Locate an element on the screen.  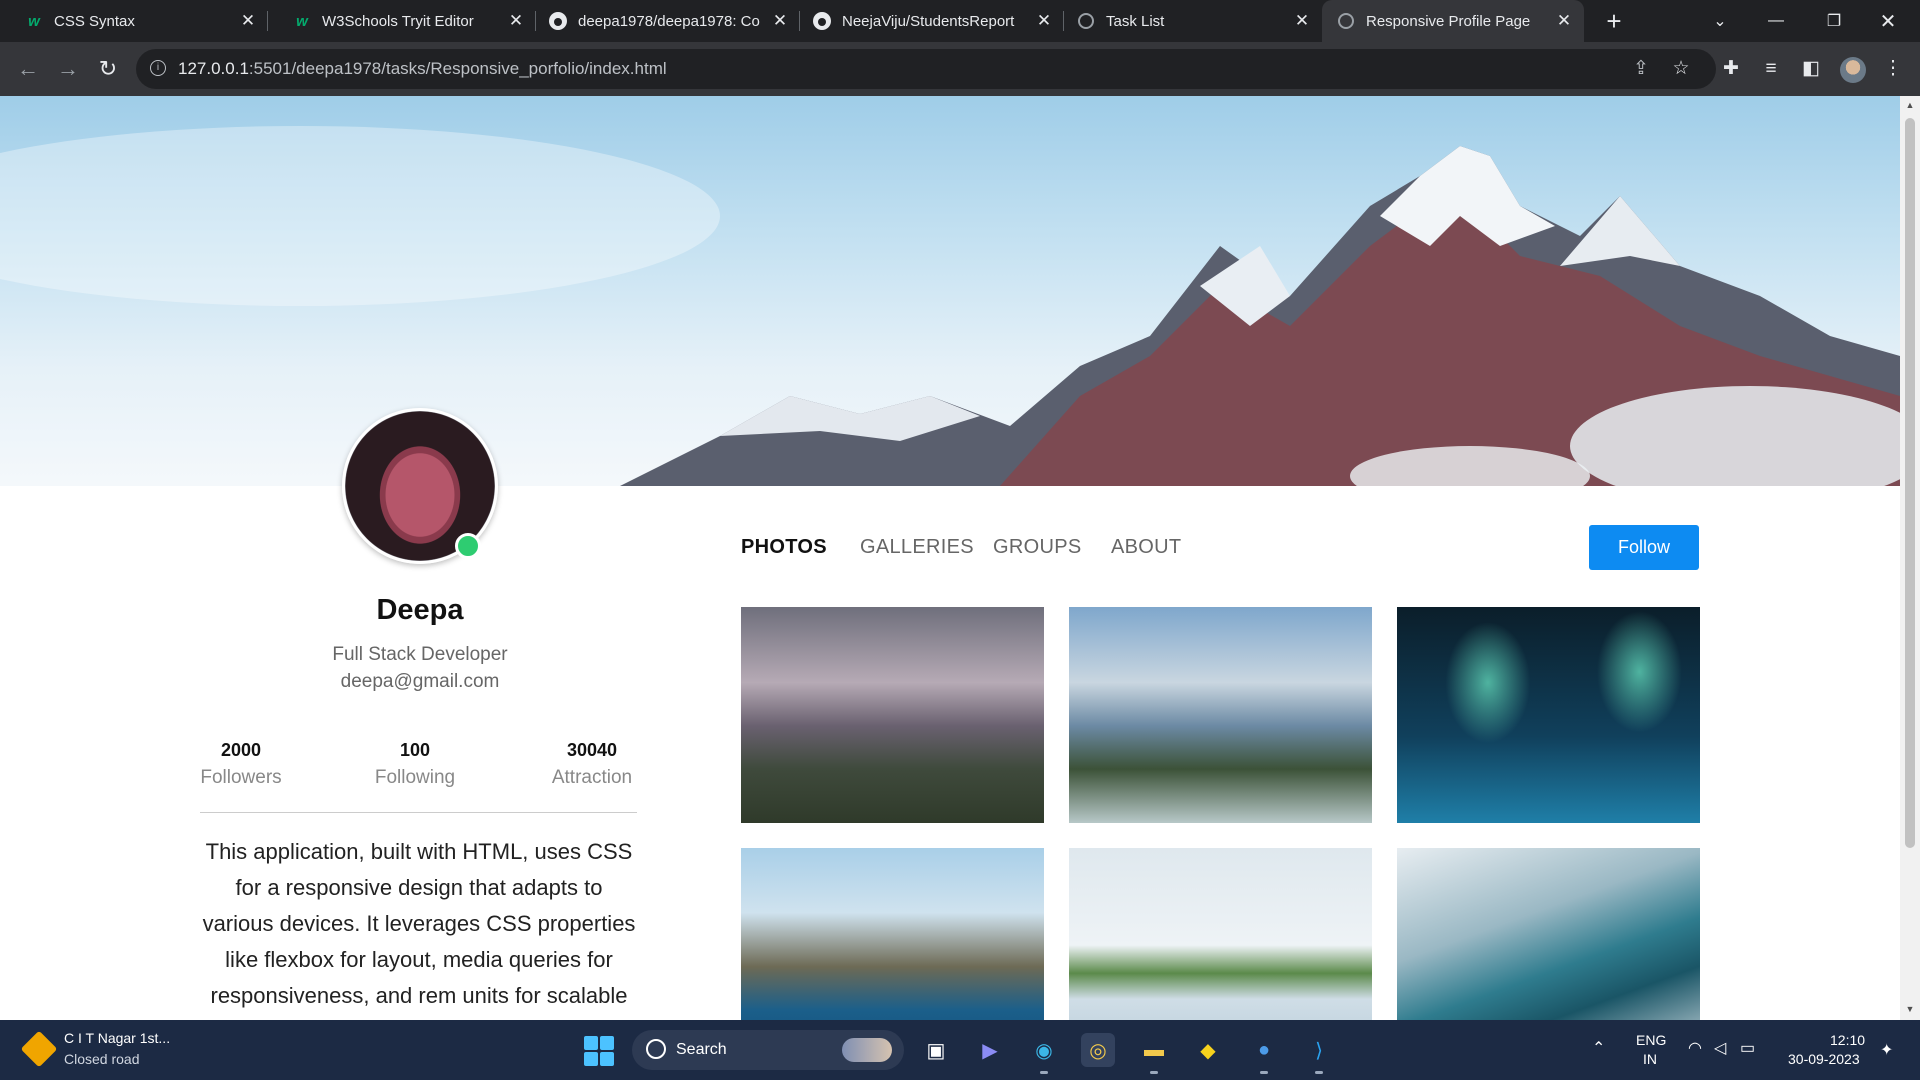
back-icon: ← is located at coordinates (28, 69).